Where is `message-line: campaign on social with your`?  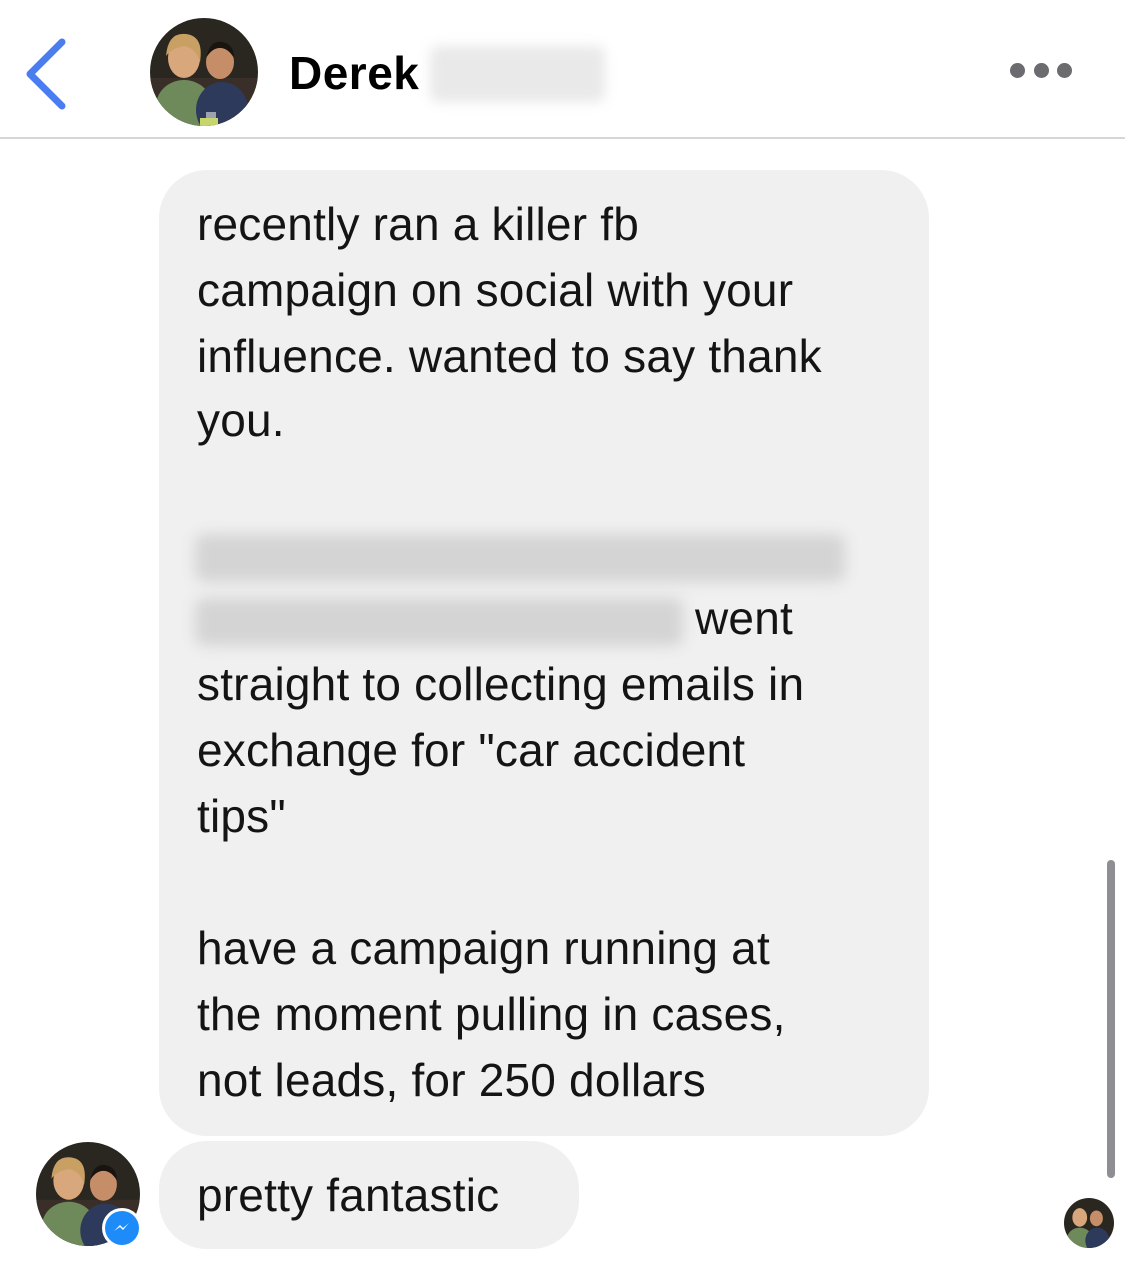 message-line: campaign on social with your is located at coordinates (495, 290).